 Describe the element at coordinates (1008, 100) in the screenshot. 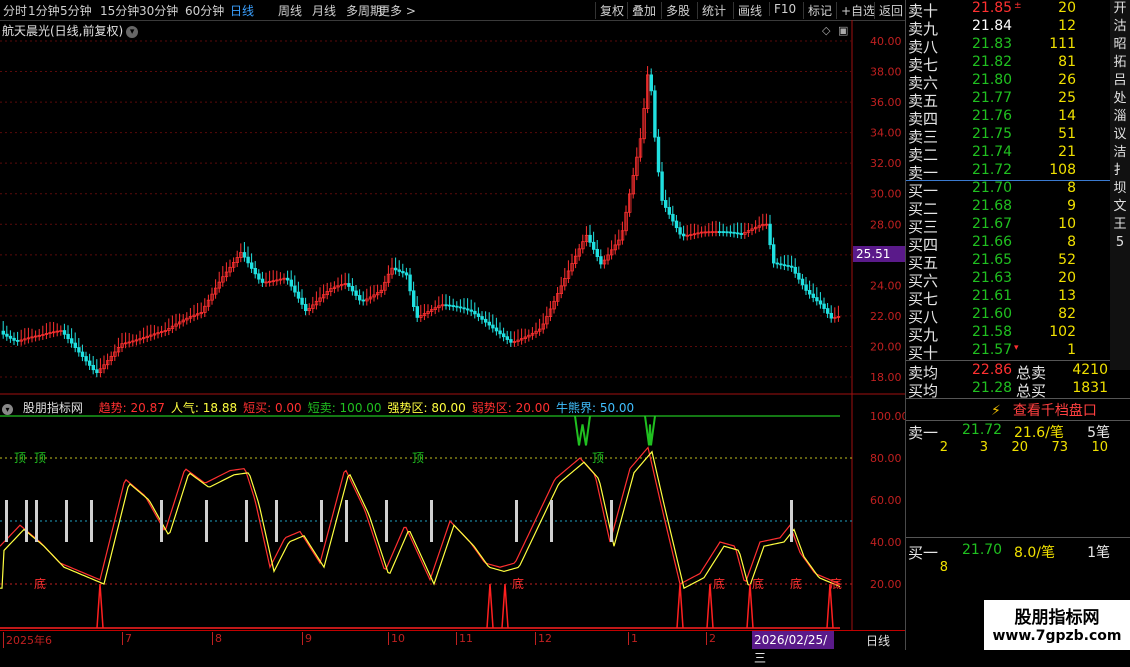

I see `asks-level-5: 卖五 21.77 25` at that location.